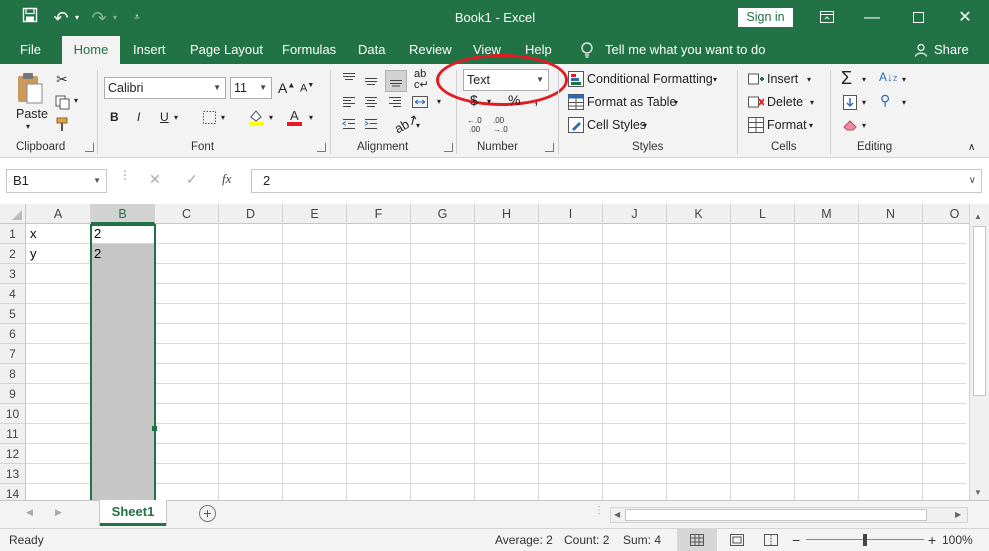 The width and height of the screenshot is (989, 551). Describe the element at coordinates (932, 540) in the screenshot. I see `zoom-in-icon: +` at that location.